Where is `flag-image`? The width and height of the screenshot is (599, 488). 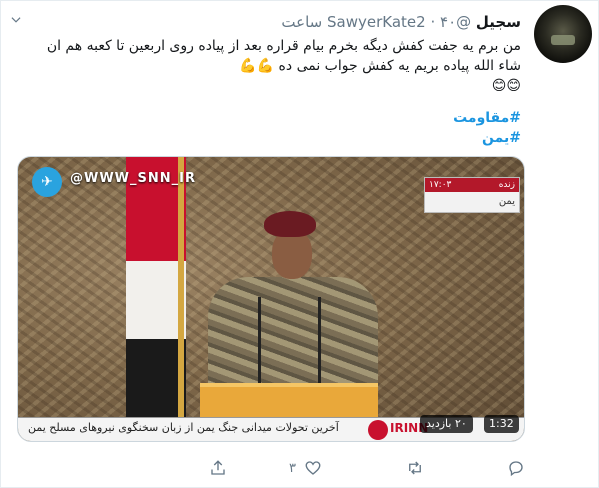 flag-image is located at coordinates (156, 287).